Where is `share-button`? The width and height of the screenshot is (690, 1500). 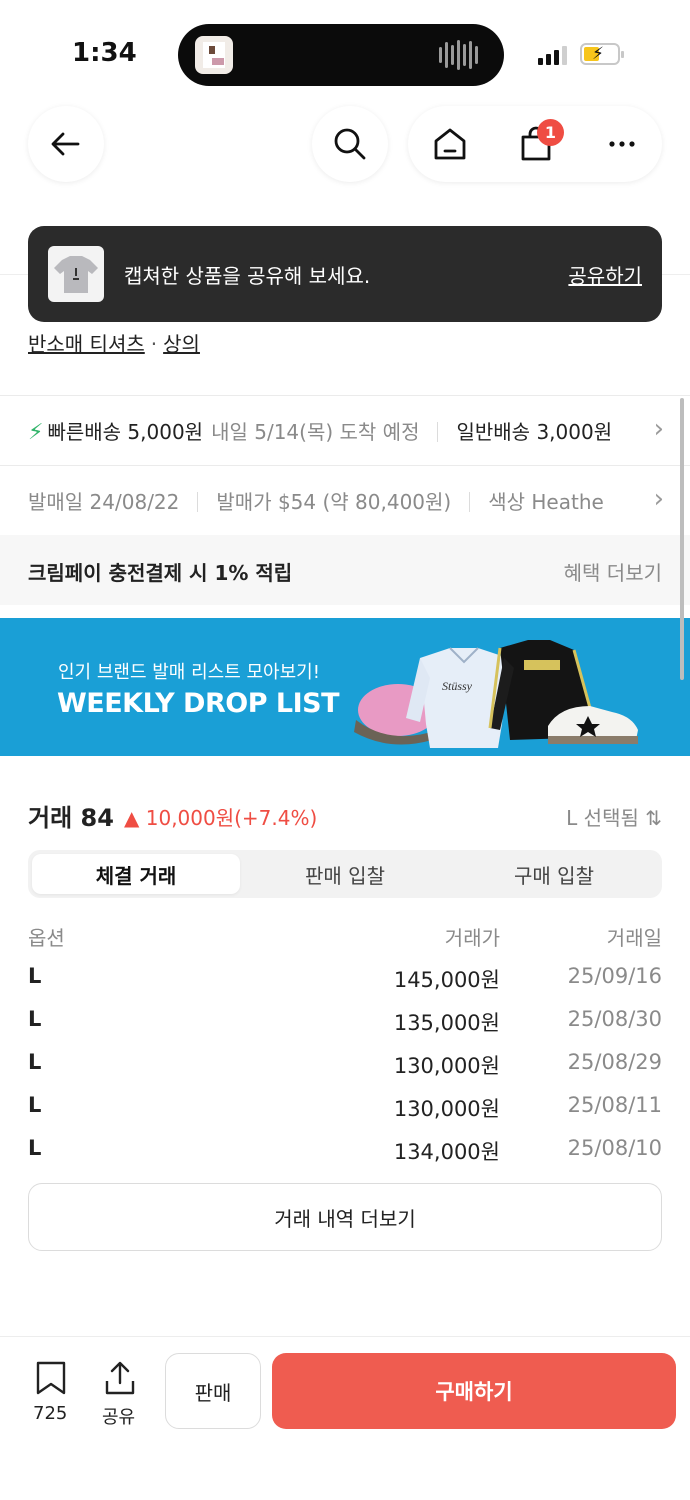
share-button is located at coordinates (120, 1380).